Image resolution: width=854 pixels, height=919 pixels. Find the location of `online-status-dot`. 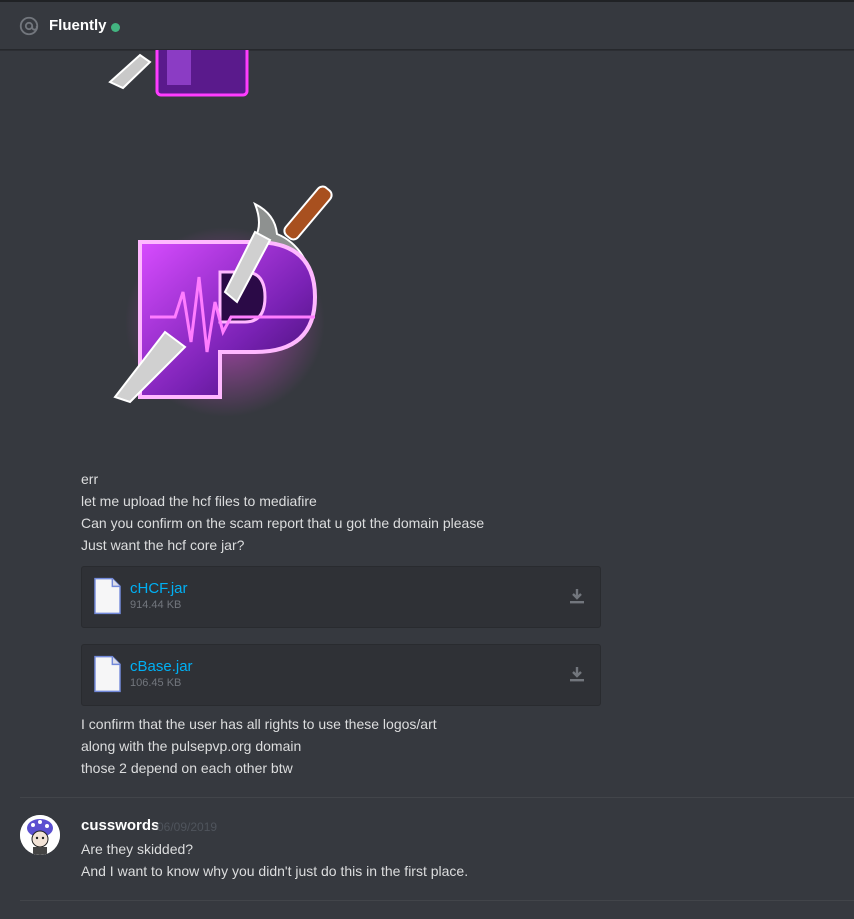

online-status-dot is located at coordinates (115, 27).